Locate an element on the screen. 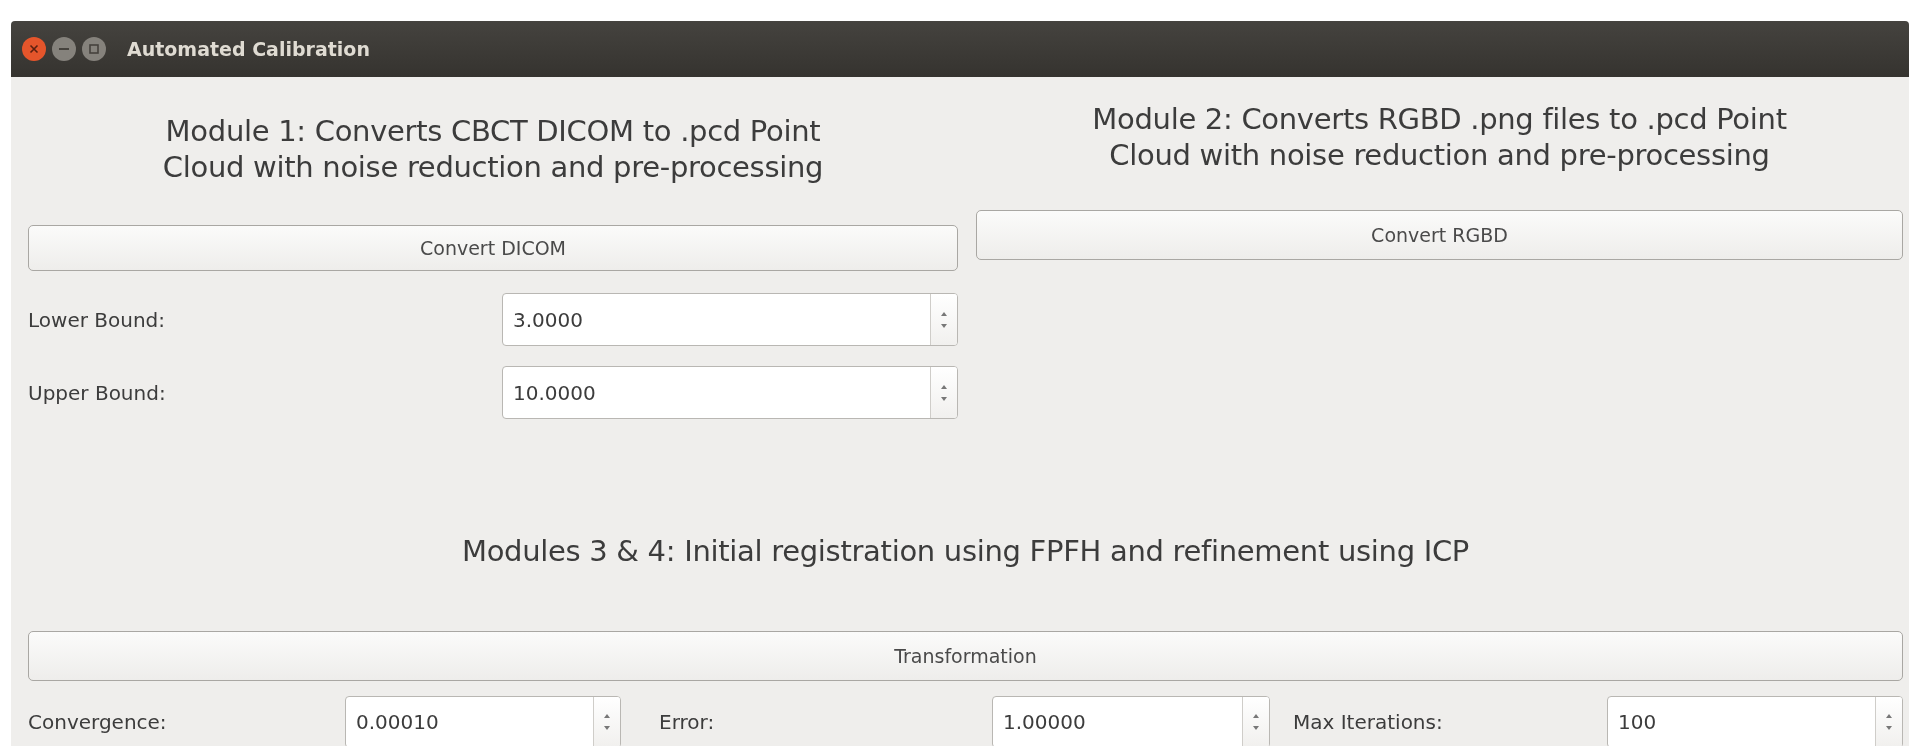 The image size is (1909, 746). window-title: Automated Calibration is located at coordinates (248, 49).